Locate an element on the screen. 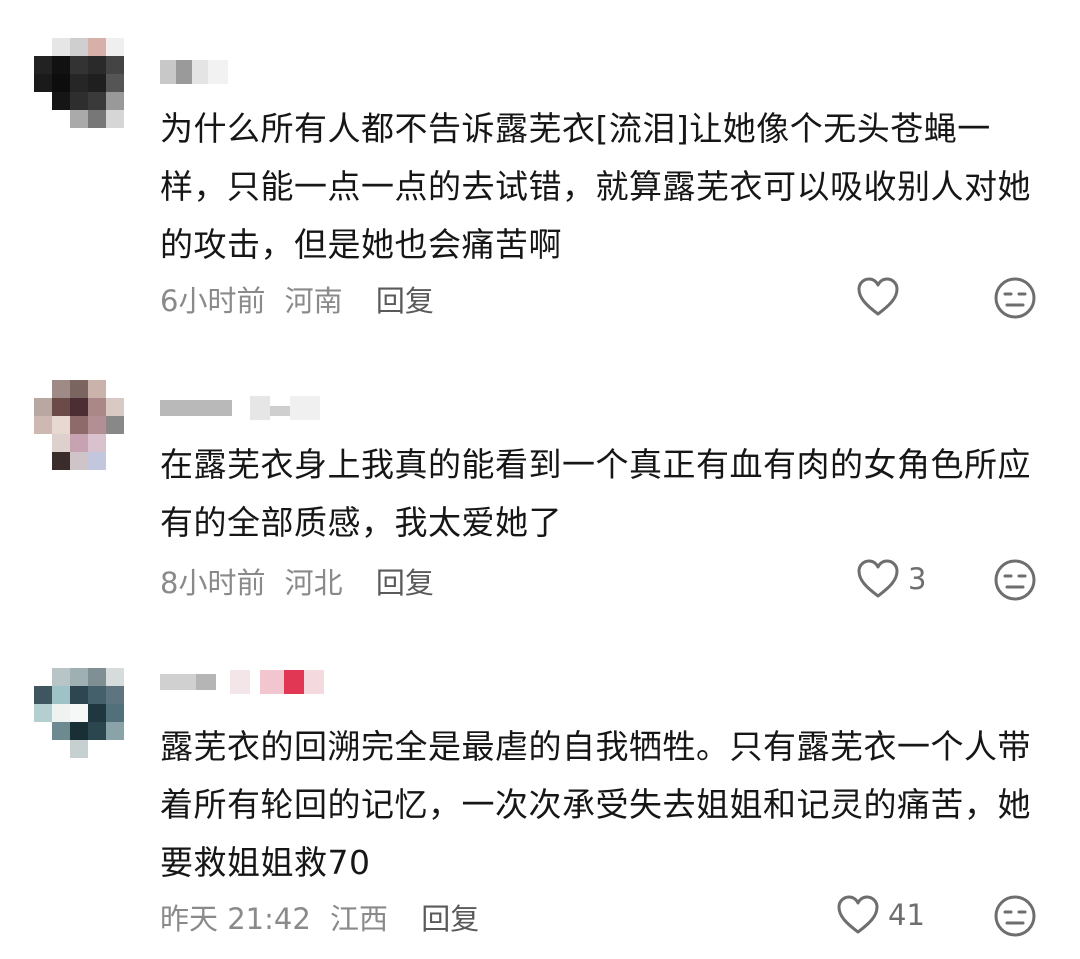 This screenshot has height=959, width=1080. neutral-face-icon is located at coordinates (1015, 916).